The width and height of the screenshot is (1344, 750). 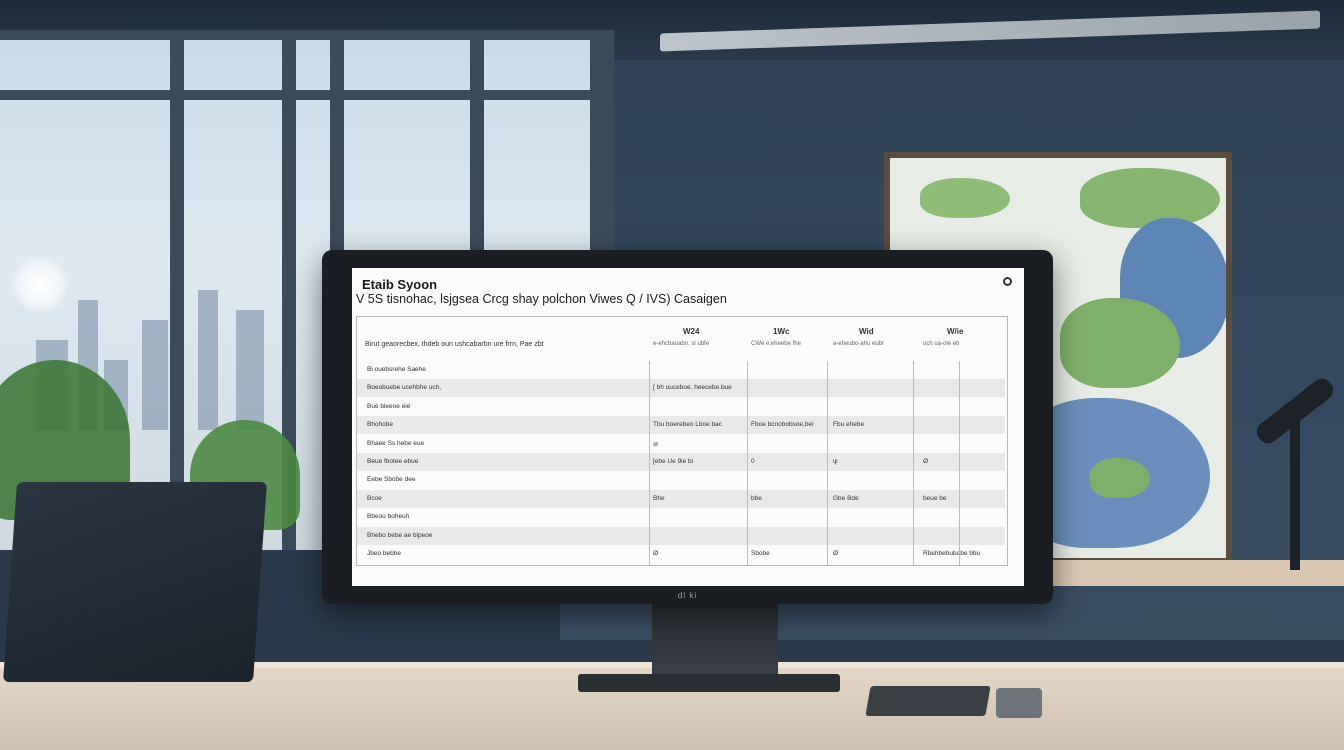 What do you see at coordinates (1007, 281) in the screenshot?
I see `close-icon` at bounding box center [1007, 281].